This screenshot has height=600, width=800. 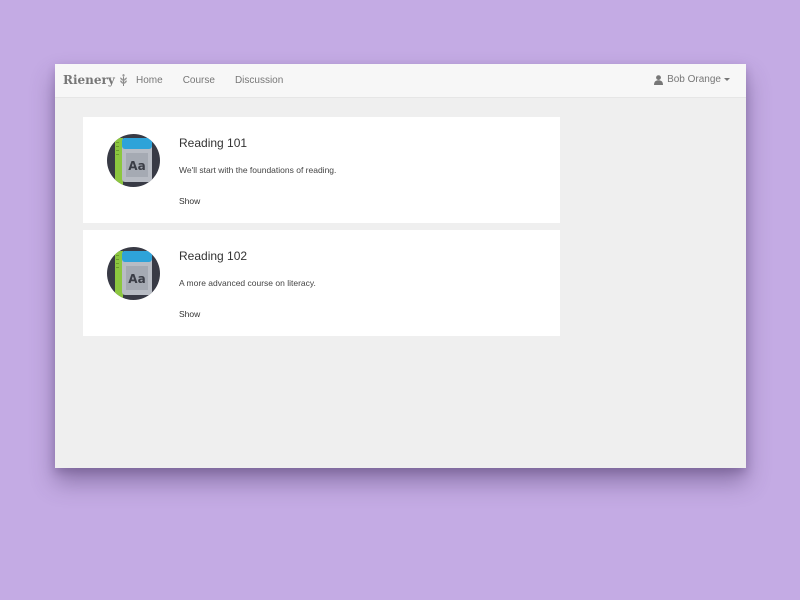 I want to click on main-nav: Home Course Discussion, so click(x=219, y=80).